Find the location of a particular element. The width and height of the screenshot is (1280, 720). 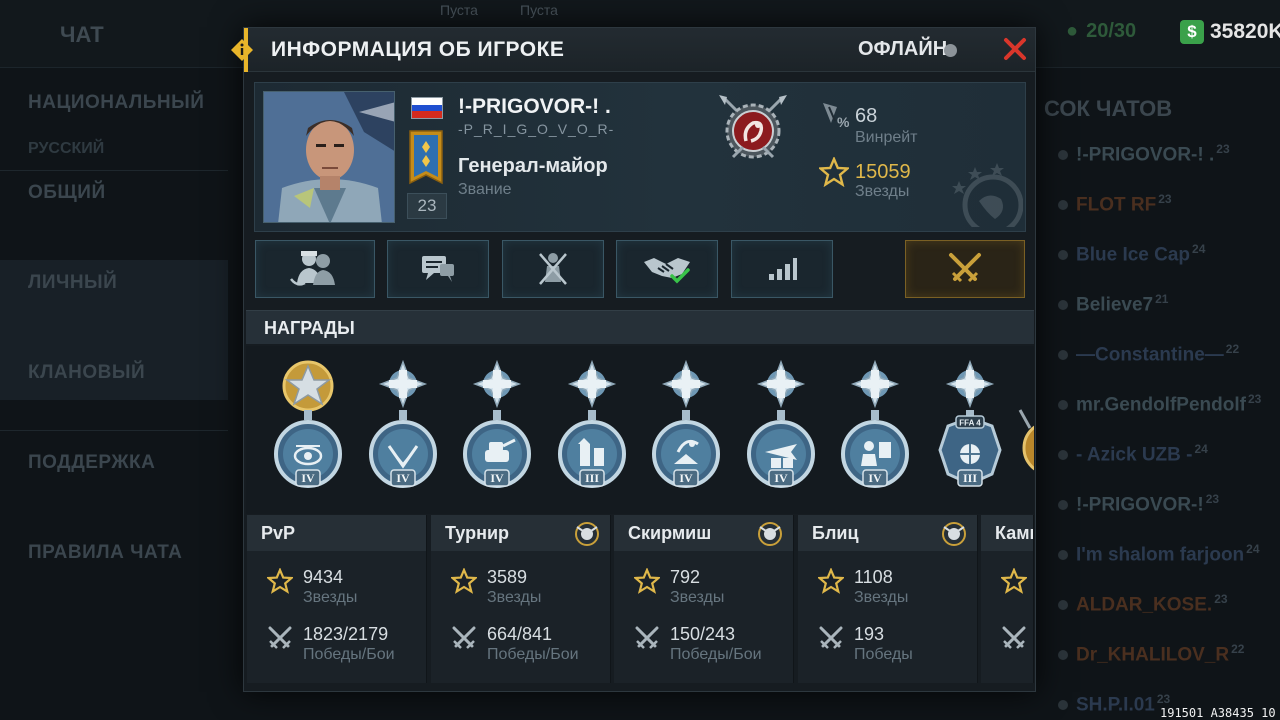

mode-name: PvP is located at coordinates (278, 533).